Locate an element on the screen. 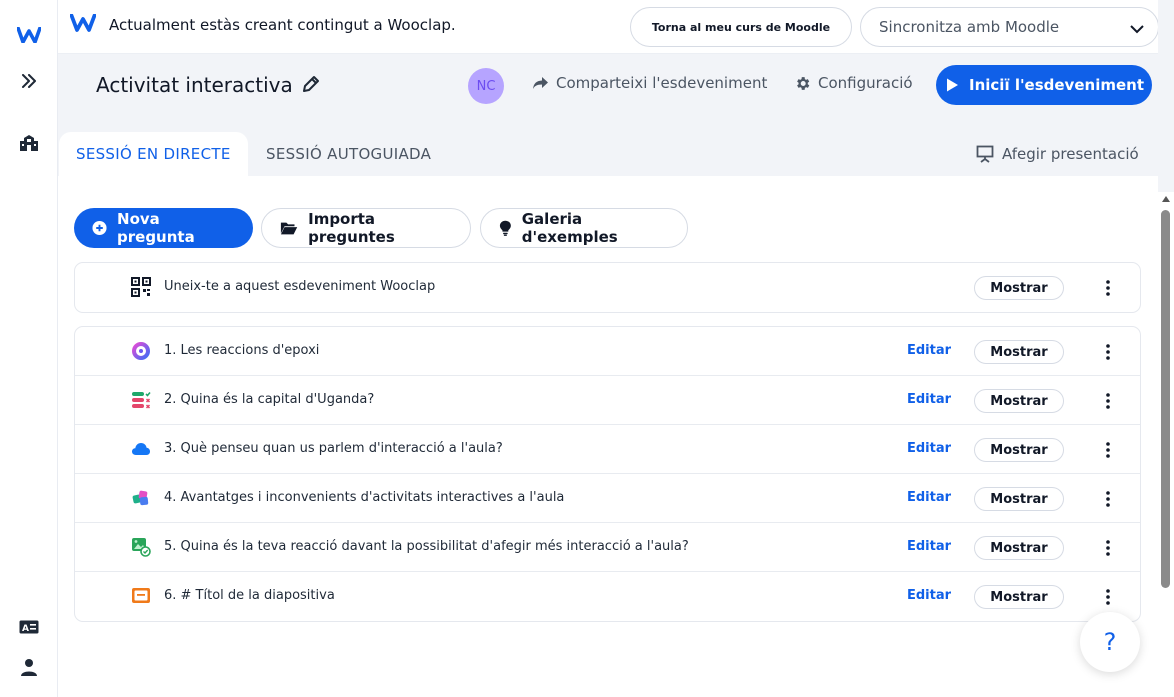 The image size is (1174, 697). add-presentation-button: Afegir presentació is located at coordinates (1057, 154).